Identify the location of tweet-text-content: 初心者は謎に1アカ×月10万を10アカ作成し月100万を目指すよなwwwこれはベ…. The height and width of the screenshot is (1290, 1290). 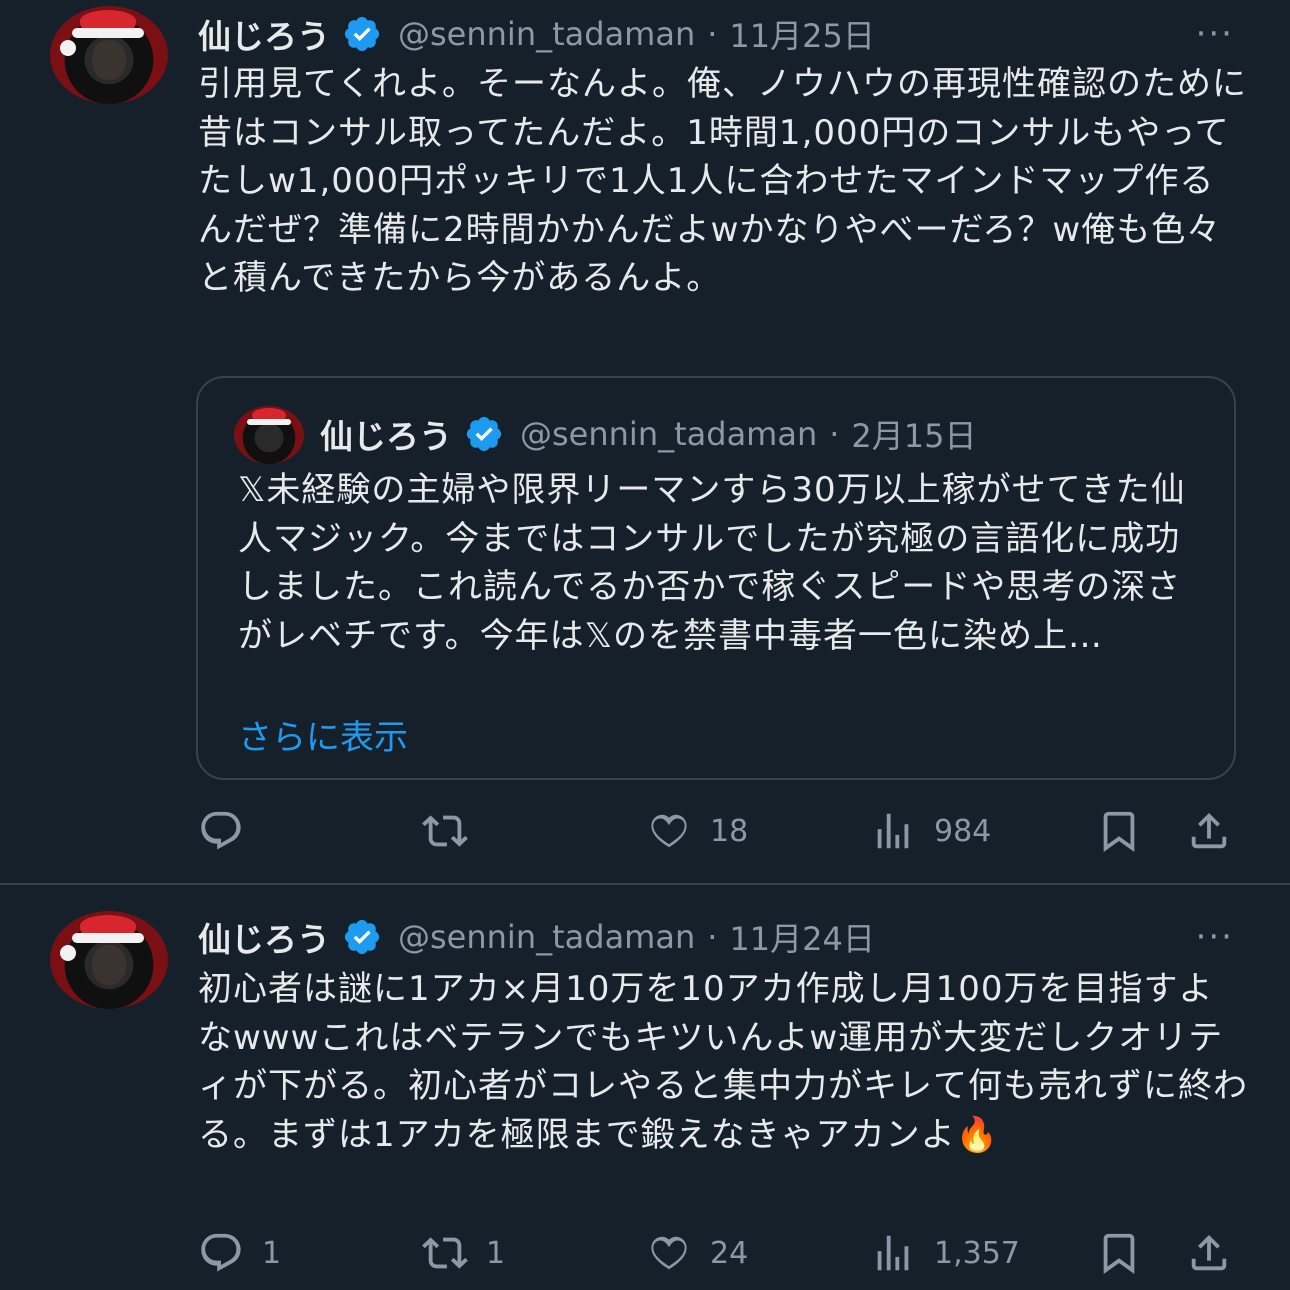
(723, 1062).